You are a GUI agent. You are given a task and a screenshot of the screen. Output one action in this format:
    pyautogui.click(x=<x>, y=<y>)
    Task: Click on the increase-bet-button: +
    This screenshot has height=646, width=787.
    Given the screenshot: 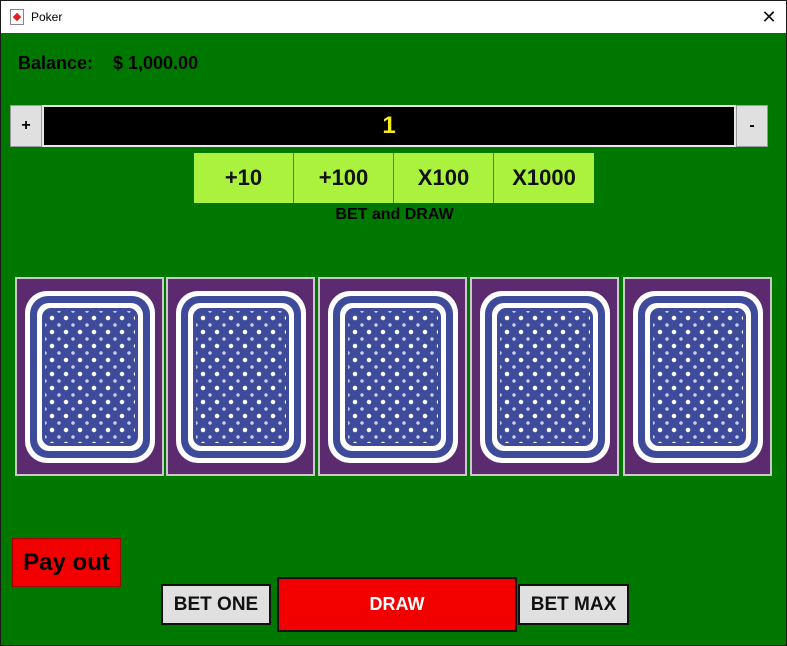 What is the action you would take?
    pyautogui.click(x=26, y=126)
    